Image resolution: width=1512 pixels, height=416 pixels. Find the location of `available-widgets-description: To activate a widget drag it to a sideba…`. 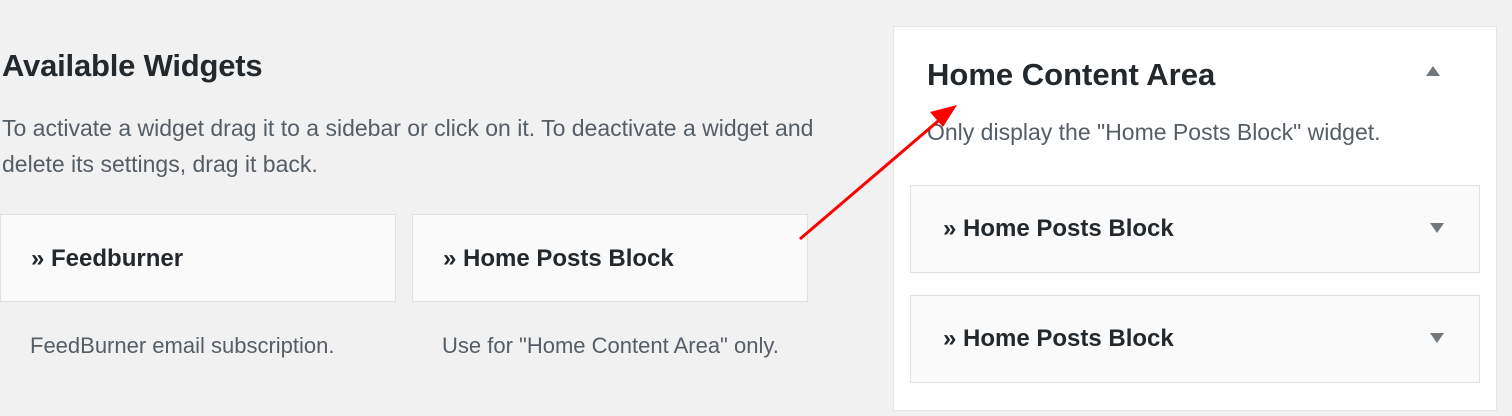

available-widgets-description: To activate a widget drag it to a sideba… is located at coordinates (408, 146).